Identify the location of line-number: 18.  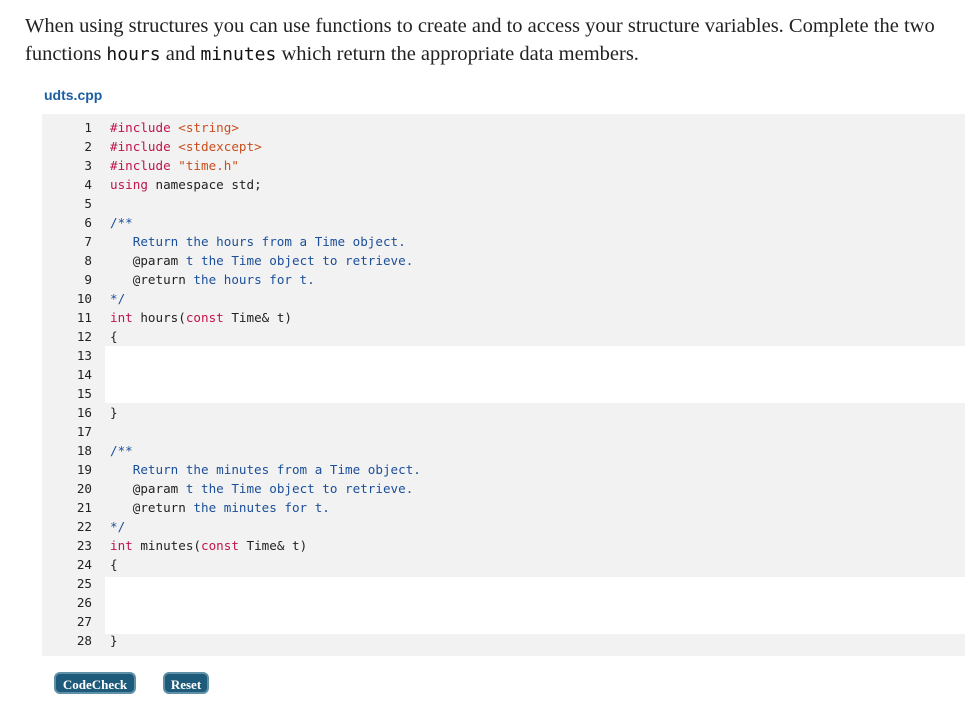
(84, 450).